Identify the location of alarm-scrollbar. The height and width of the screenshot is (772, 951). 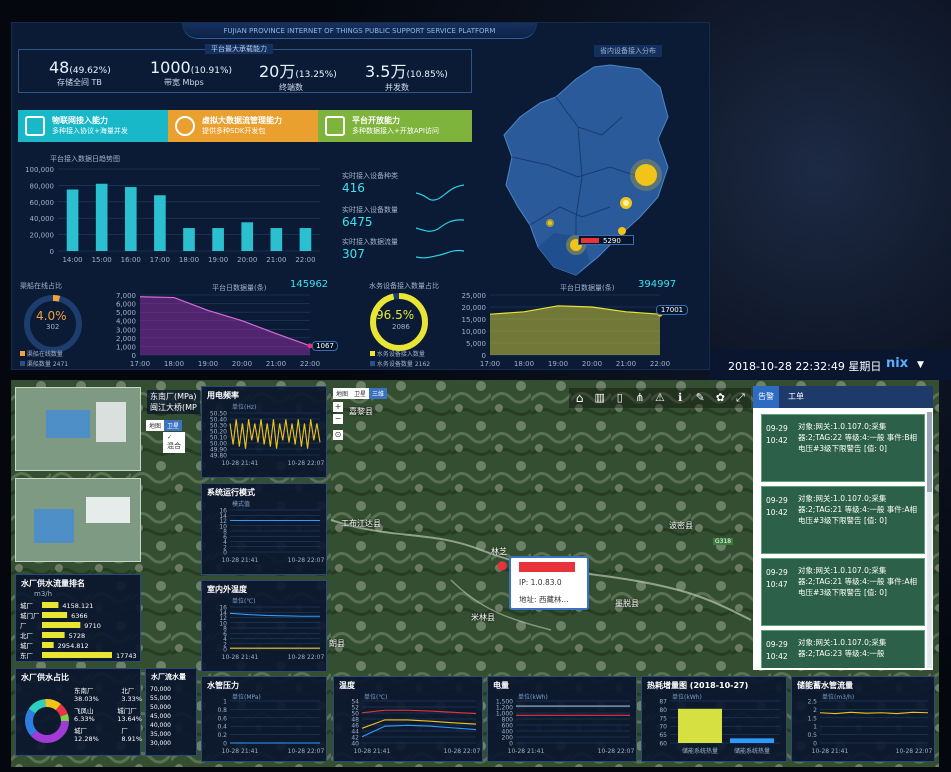
(929, 540).